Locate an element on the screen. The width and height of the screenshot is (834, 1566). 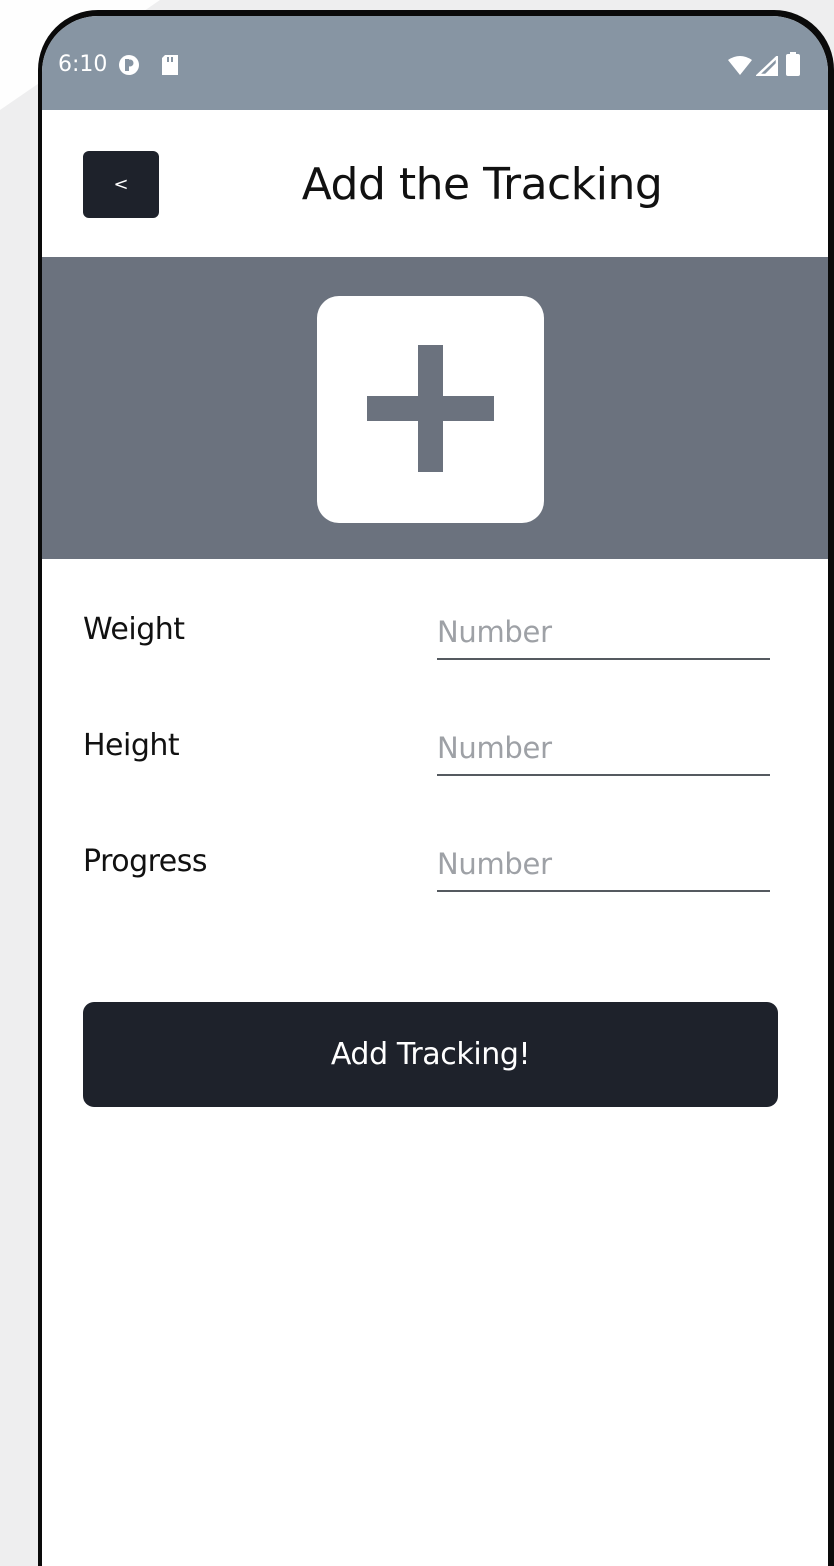
height-input is located at coordinates (603, 749).